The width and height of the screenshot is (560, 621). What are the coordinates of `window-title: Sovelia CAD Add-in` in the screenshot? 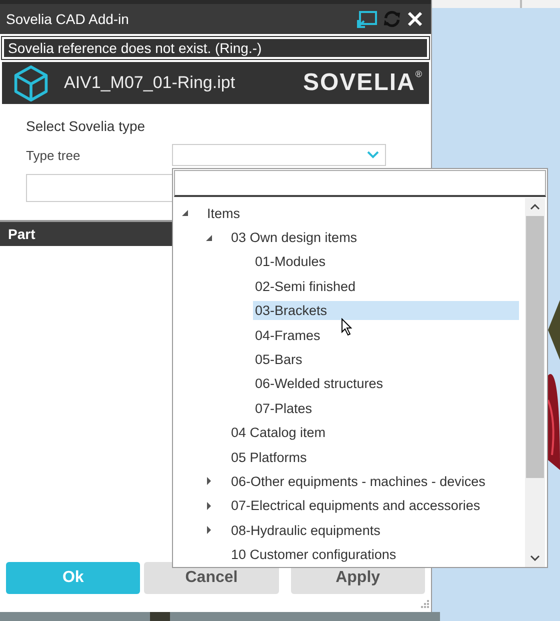 It's located at (67, 19).